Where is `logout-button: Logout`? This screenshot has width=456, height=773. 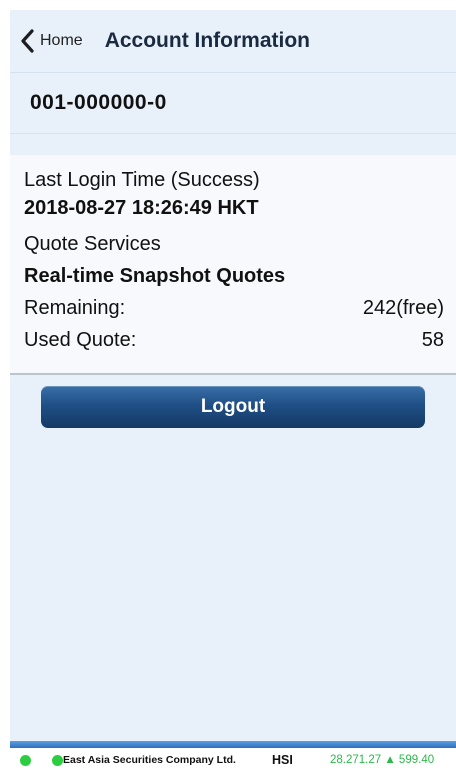 logout-button: Logout is located at coordinates (233, 407).